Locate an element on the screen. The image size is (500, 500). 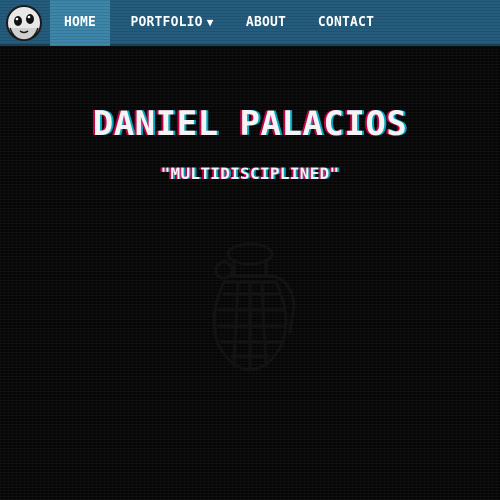
ghost-avatar-icon is located at coordinates (24, 23).